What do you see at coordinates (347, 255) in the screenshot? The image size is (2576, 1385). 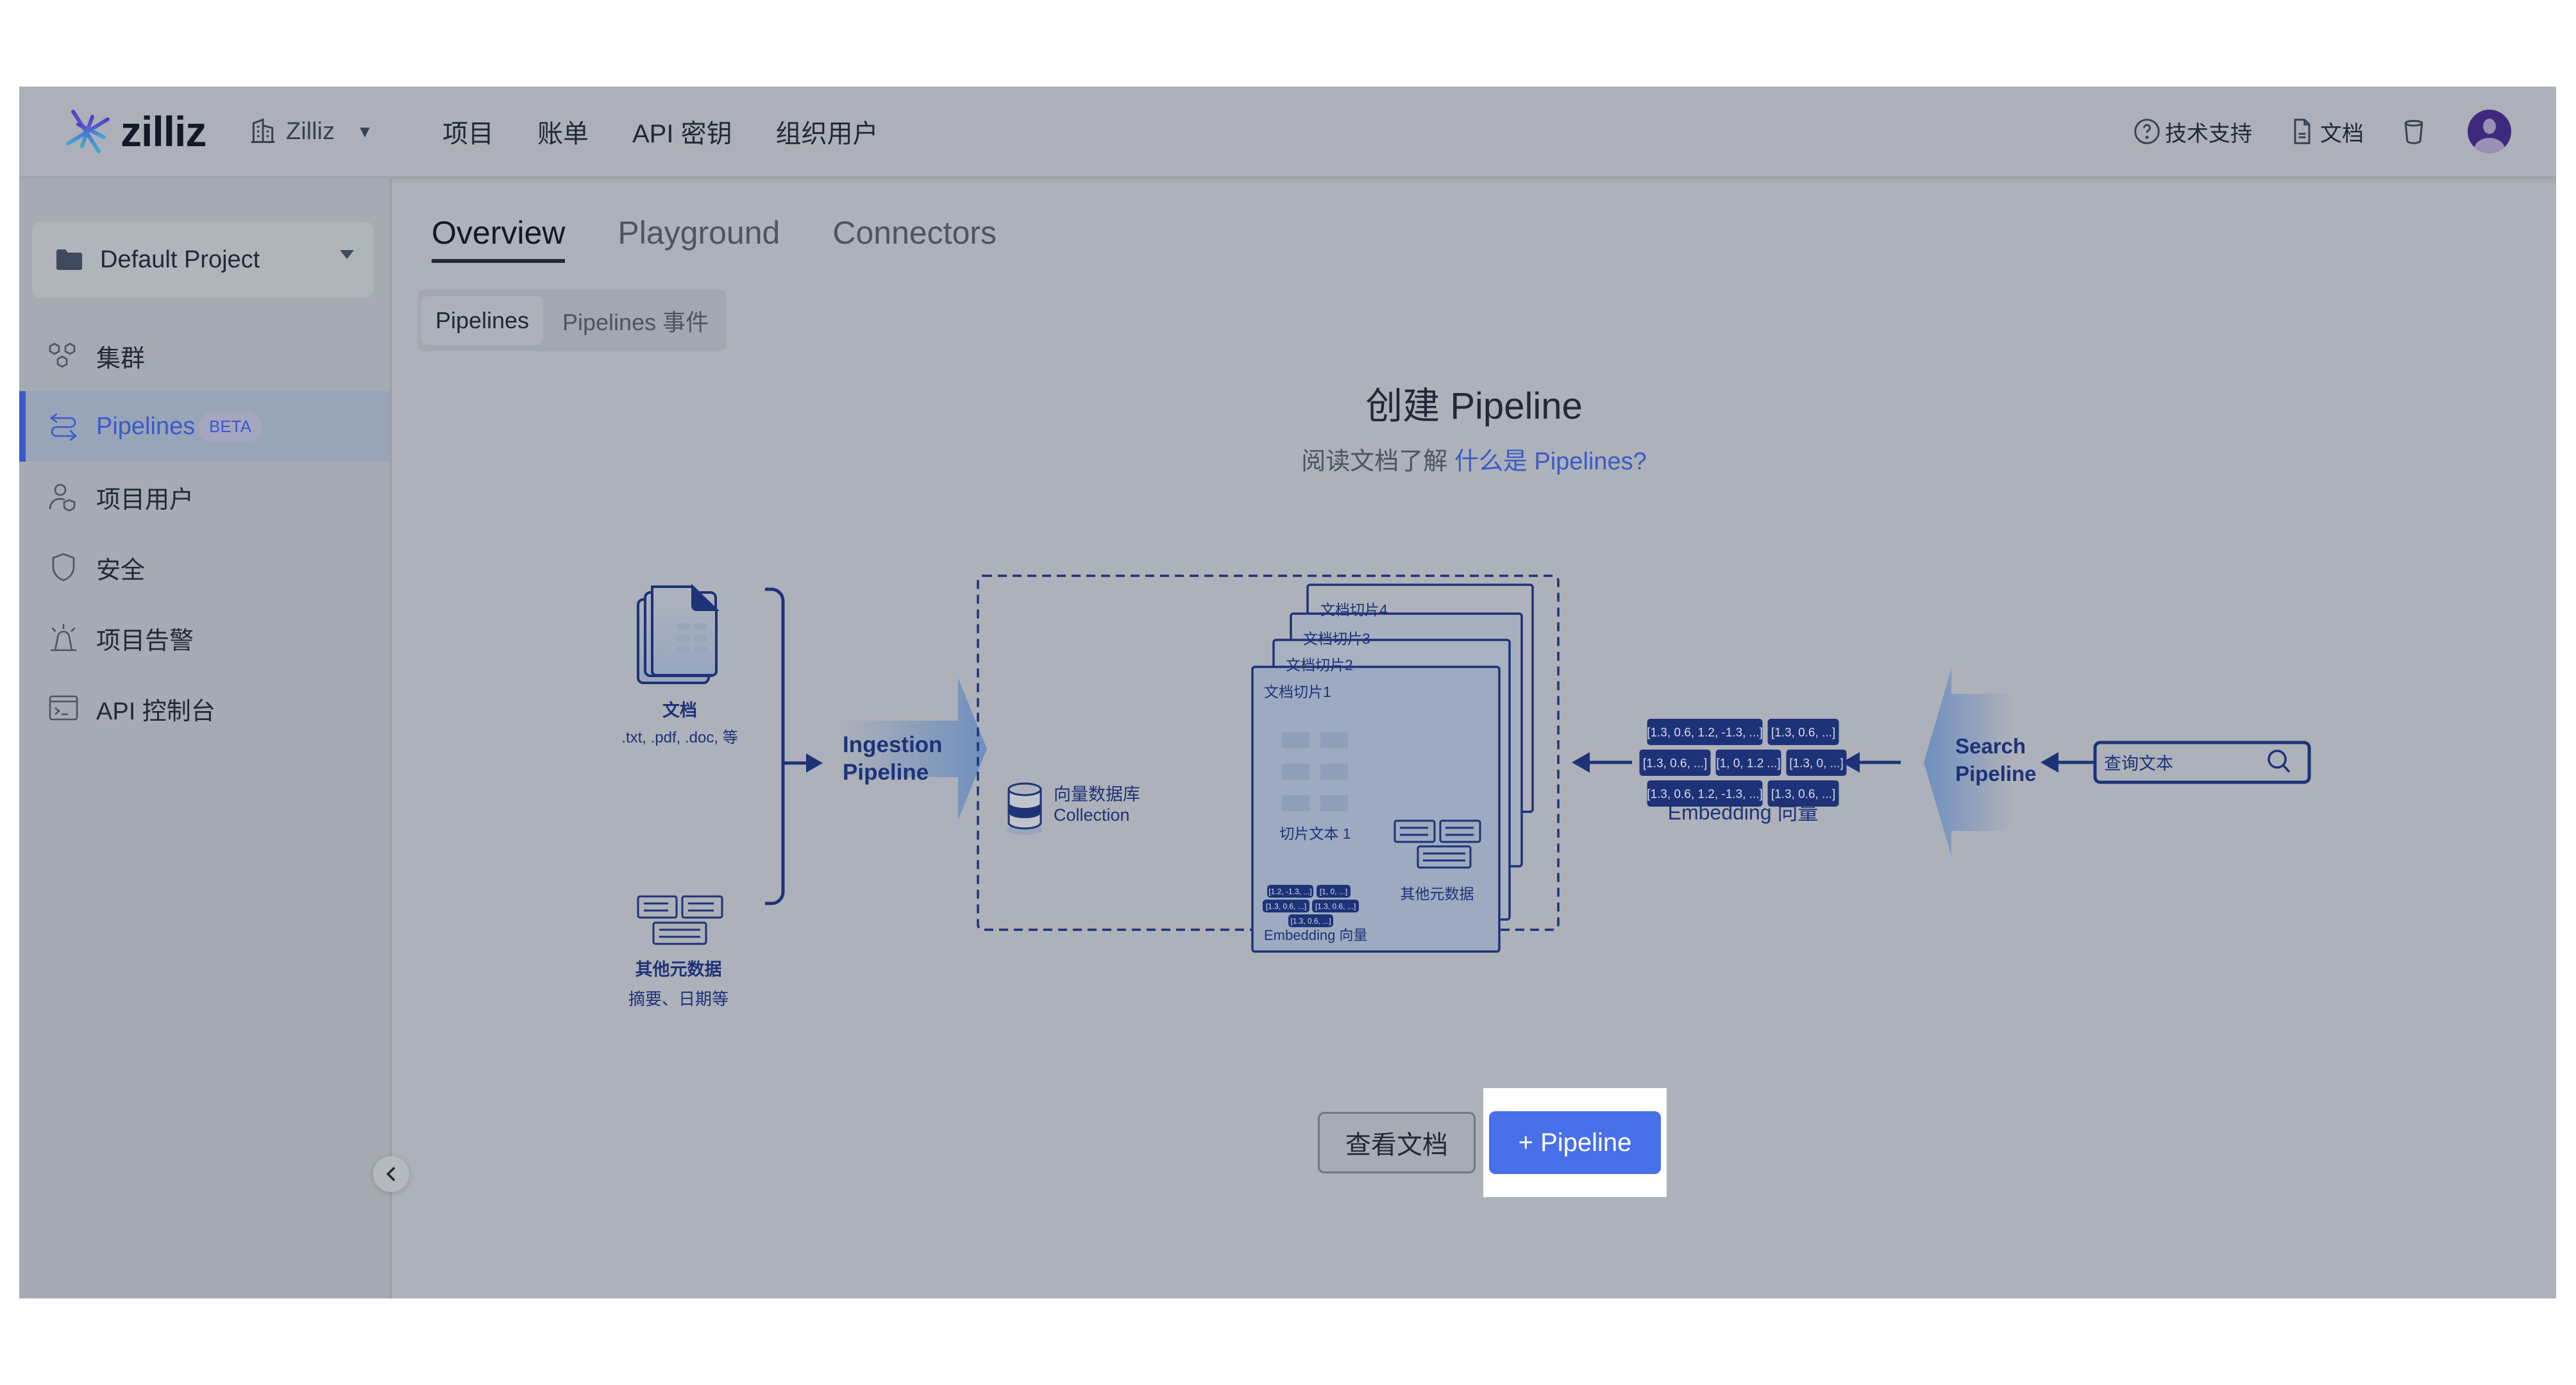 I see `caret-down-icon` at bounding box center [347, 255].